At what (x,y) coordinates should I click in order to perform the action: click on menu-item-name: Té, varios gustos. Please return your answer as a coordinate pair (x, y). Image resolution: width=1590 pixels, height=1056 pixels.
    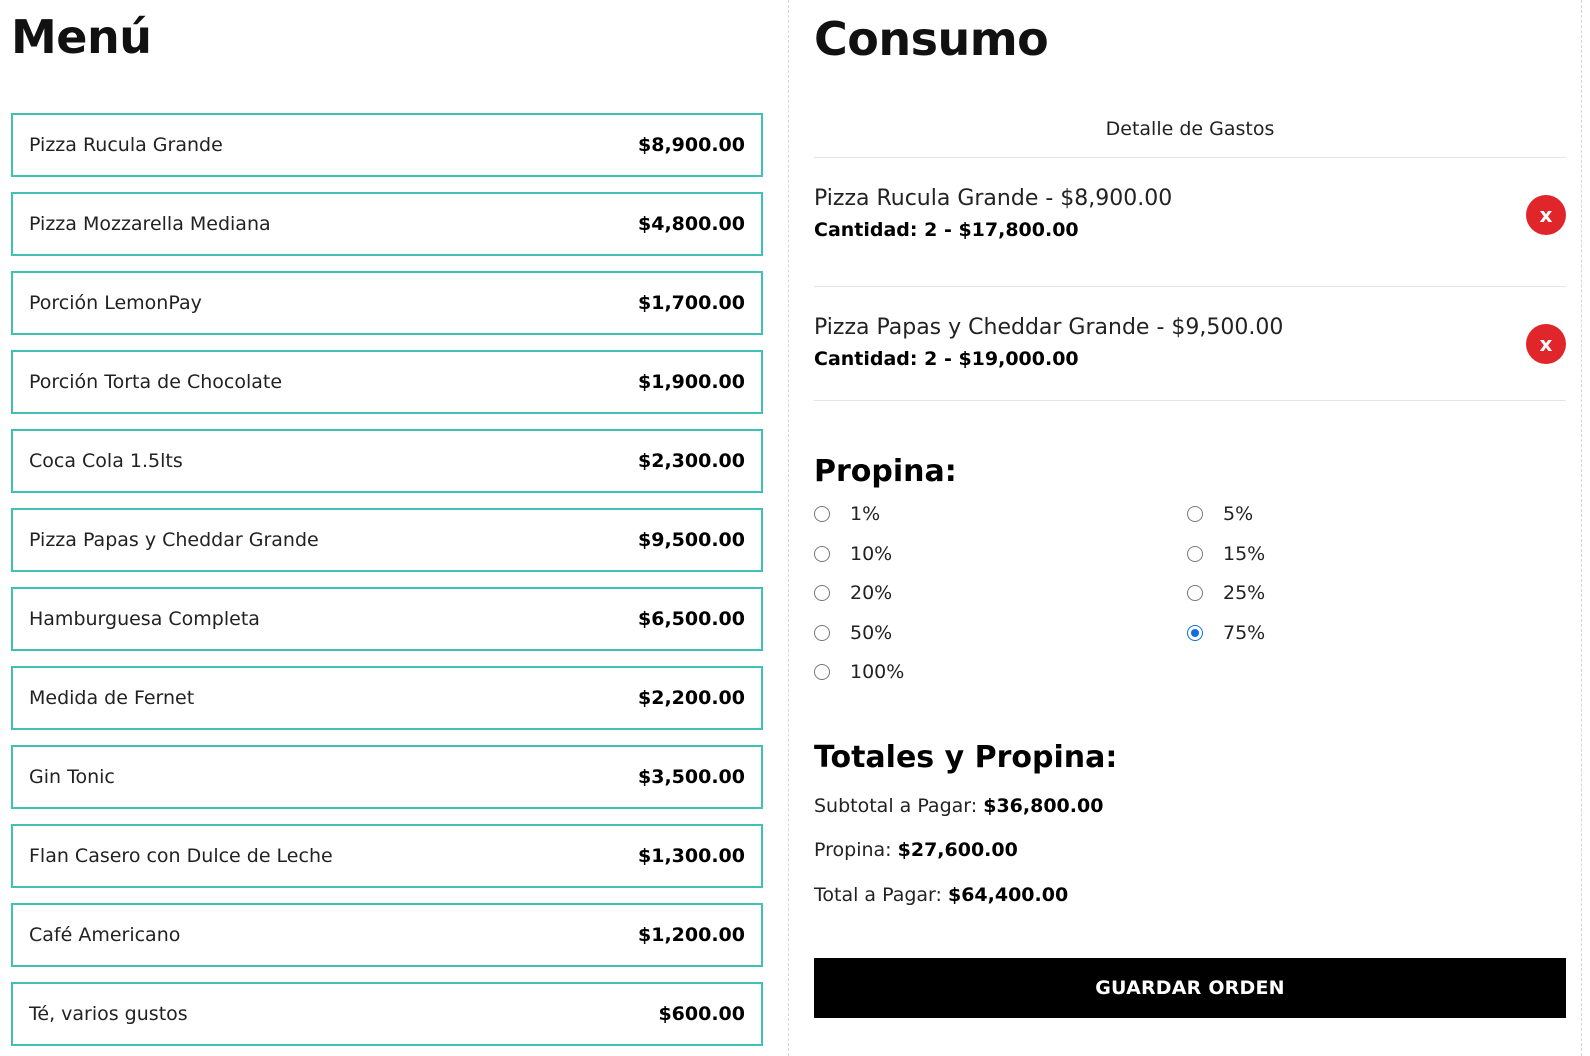
    Looking at the image, I should click on (108, 1014).